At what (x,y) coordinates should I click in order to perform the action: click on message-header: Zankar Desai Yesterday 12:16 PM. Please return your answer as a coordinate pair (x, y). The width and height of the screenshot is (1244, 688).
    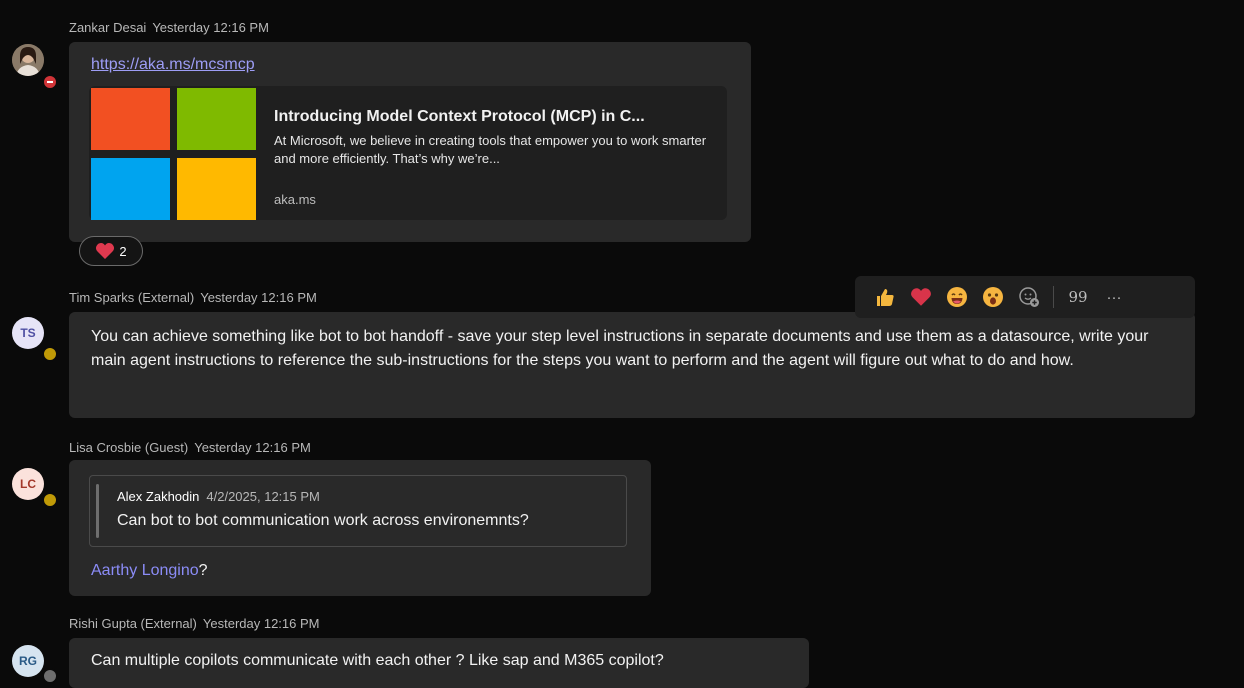
    Looking at the image, I should click on (169, 27).